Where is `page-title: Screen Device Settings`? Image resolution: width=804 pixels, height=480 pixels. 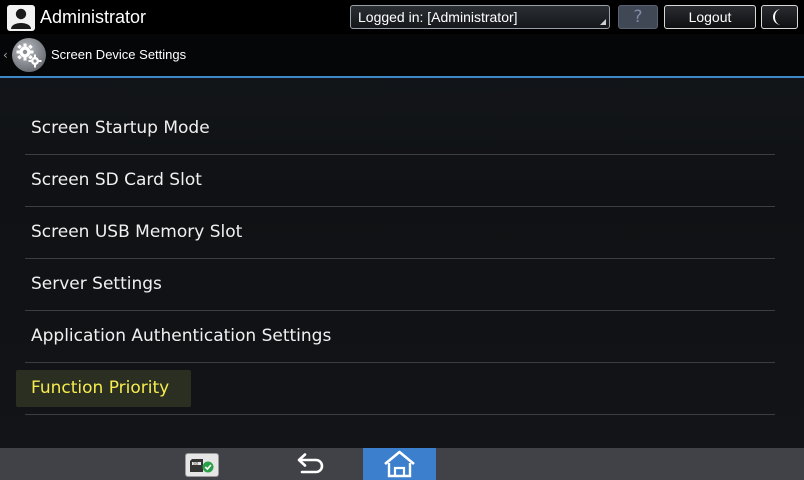 page-title: Screen Device Settings is located at coordinates (119, 54).